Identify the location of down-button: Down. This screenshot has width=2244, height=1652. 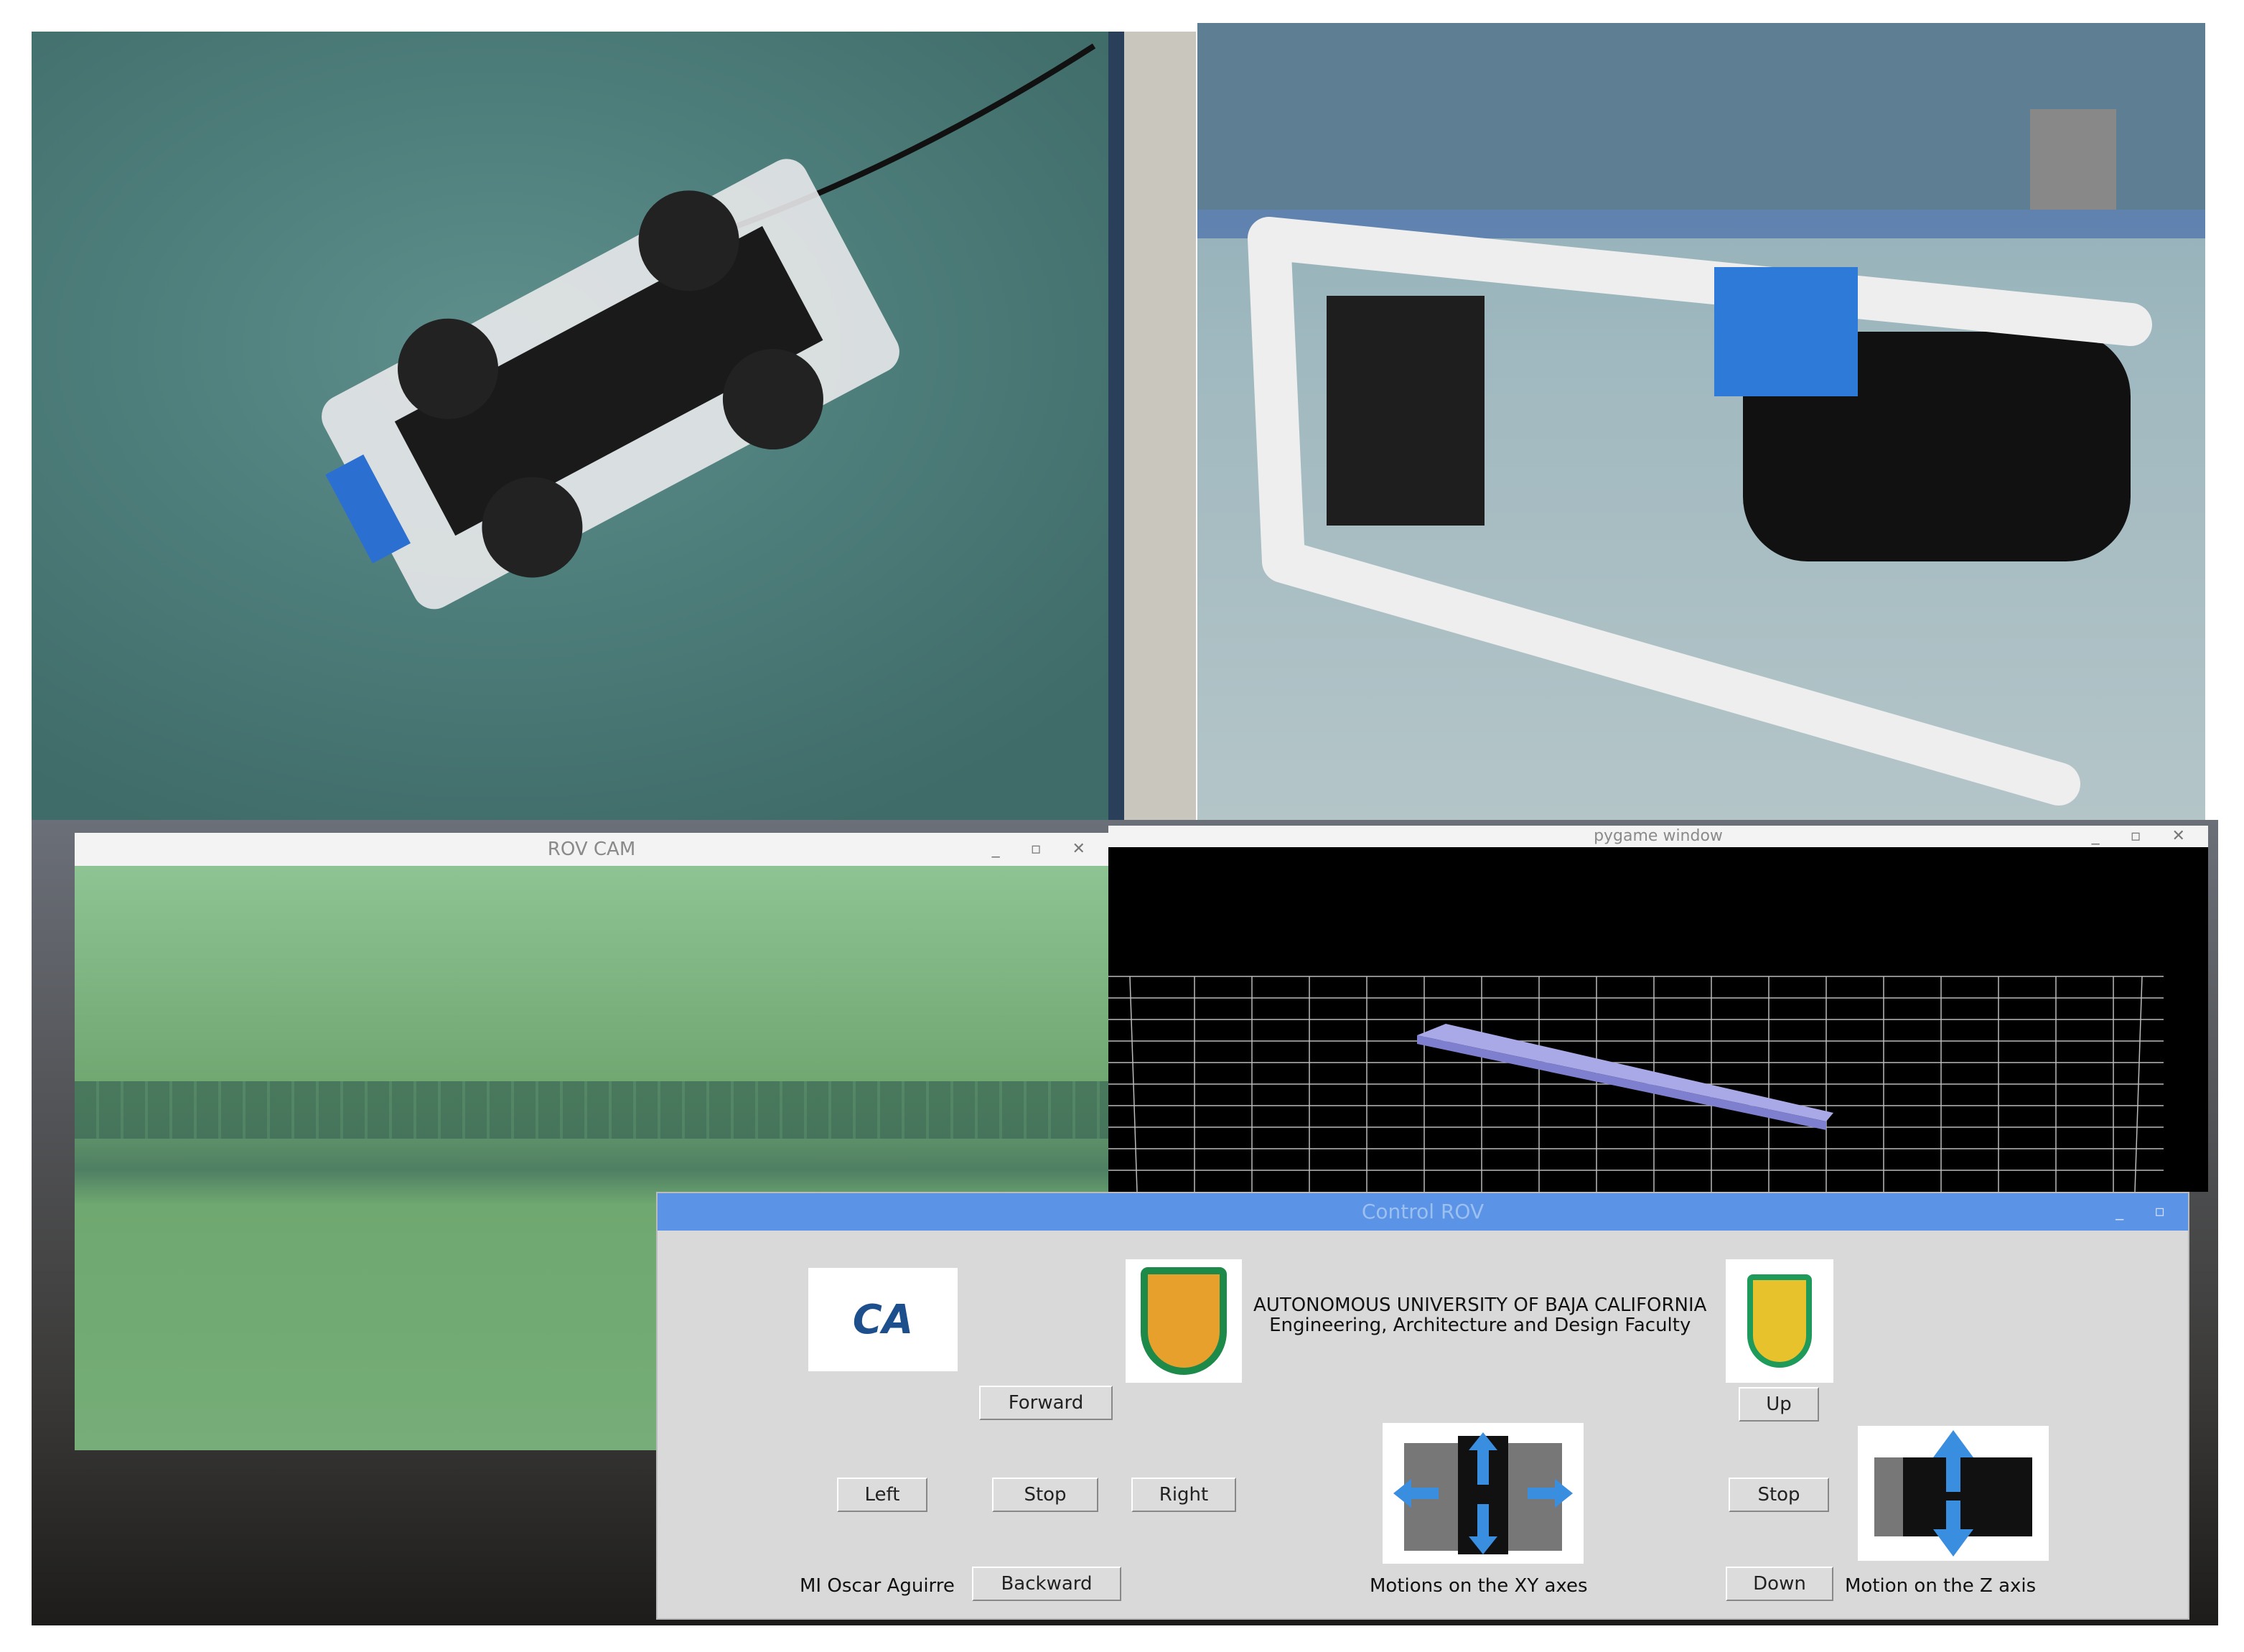
(1779, 1584).